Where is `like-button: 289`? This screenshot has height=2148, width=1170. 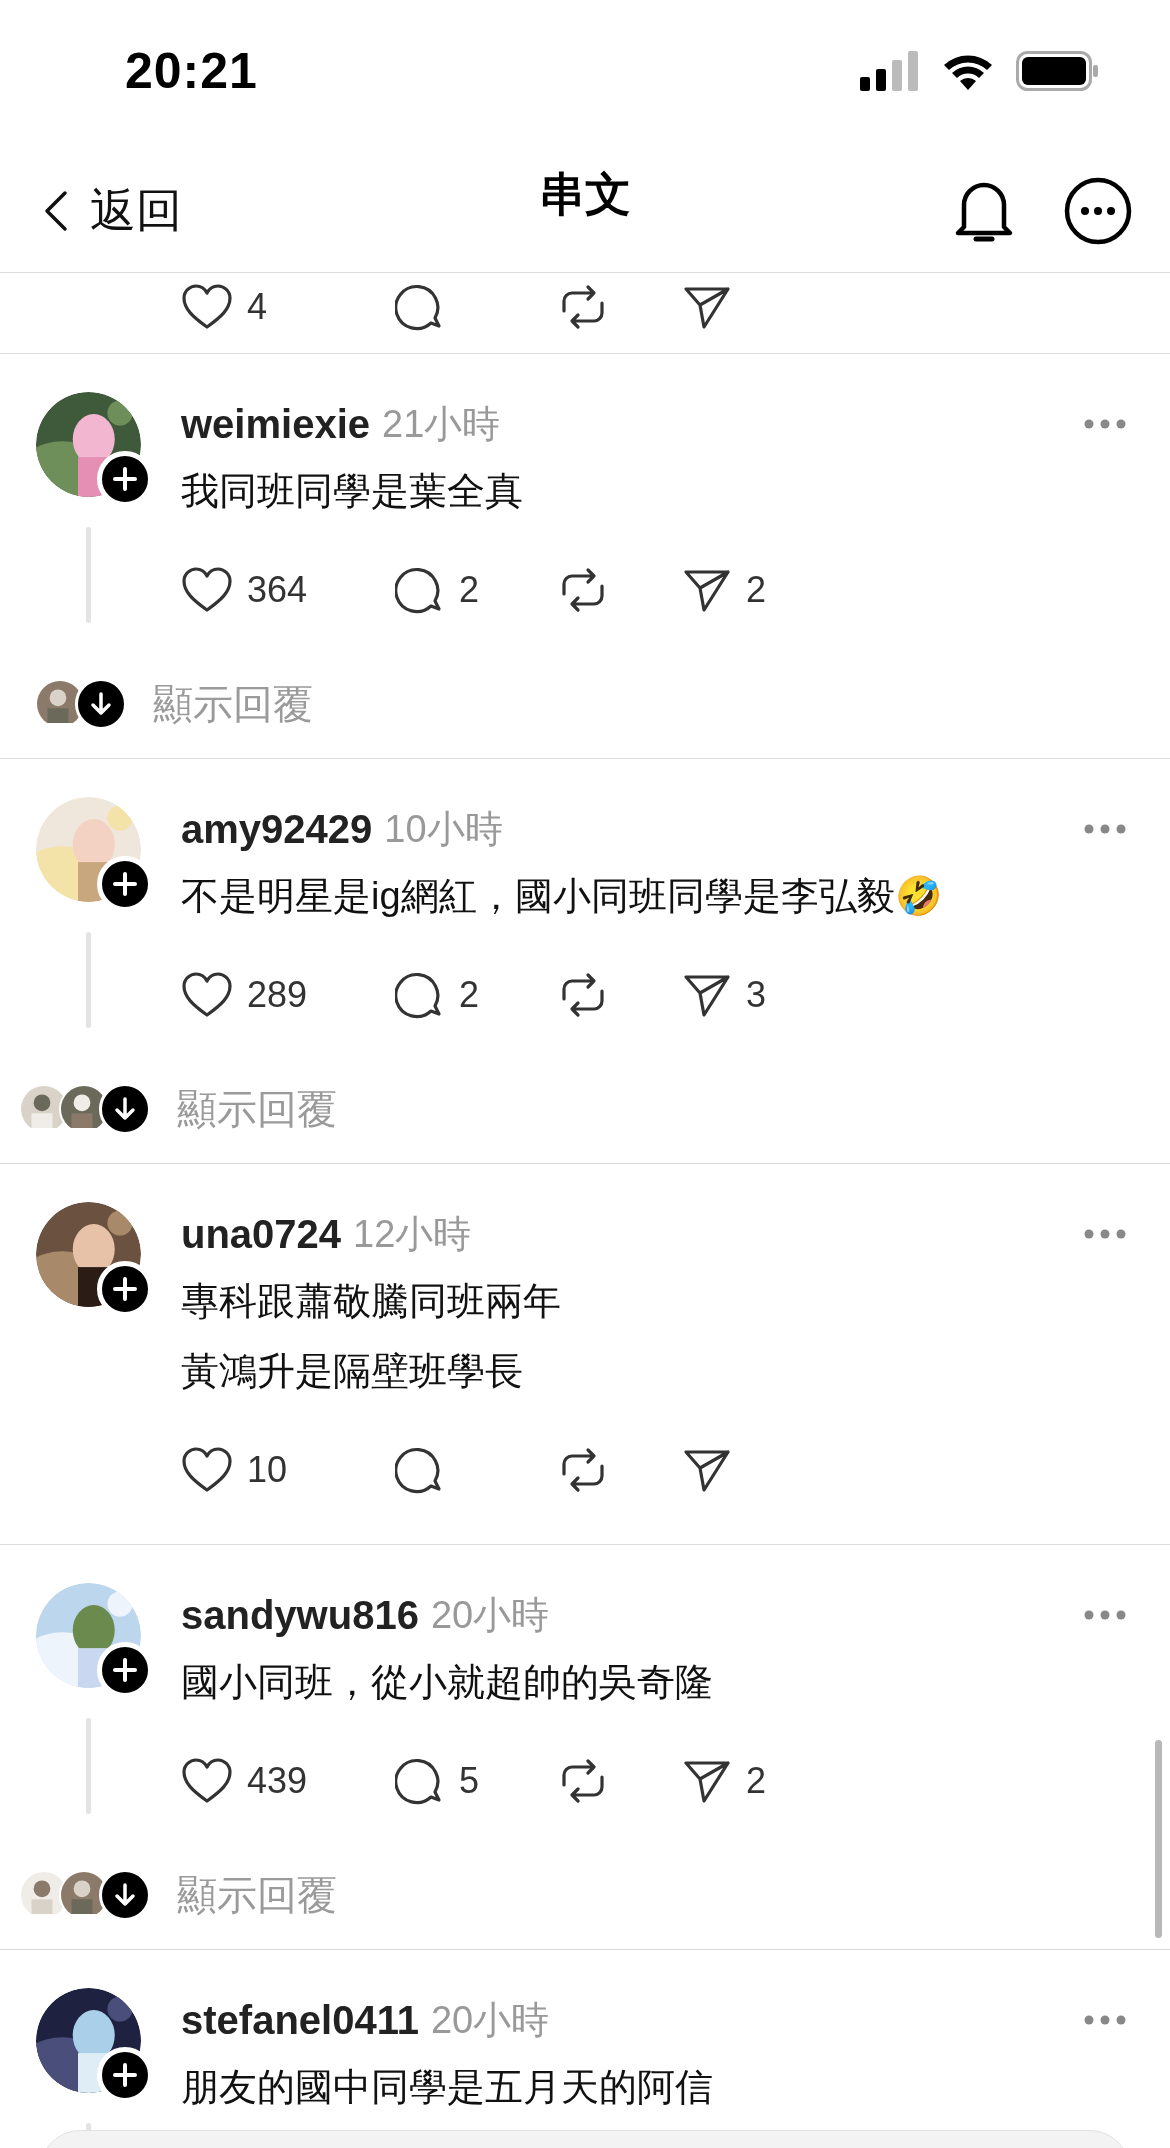
like-button: 289 is located at coordinates (288, 995).